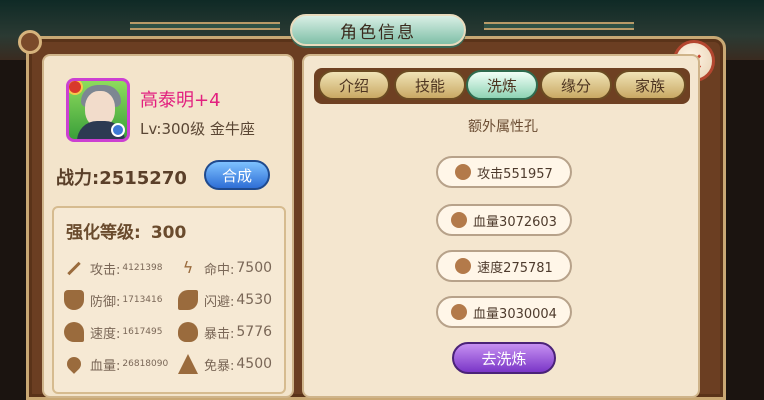 The height and width of the screenshot is (400, 764). What do you see at coordinates (504, 312) in the screenshot?
I see `refine-slot-hp-2: 血量3030004` at bounding box center [504, 312].